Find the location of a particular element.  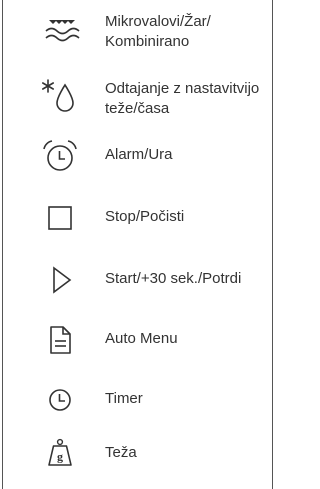

legend-label-timer: Timer is located at coordinates (124, 398).